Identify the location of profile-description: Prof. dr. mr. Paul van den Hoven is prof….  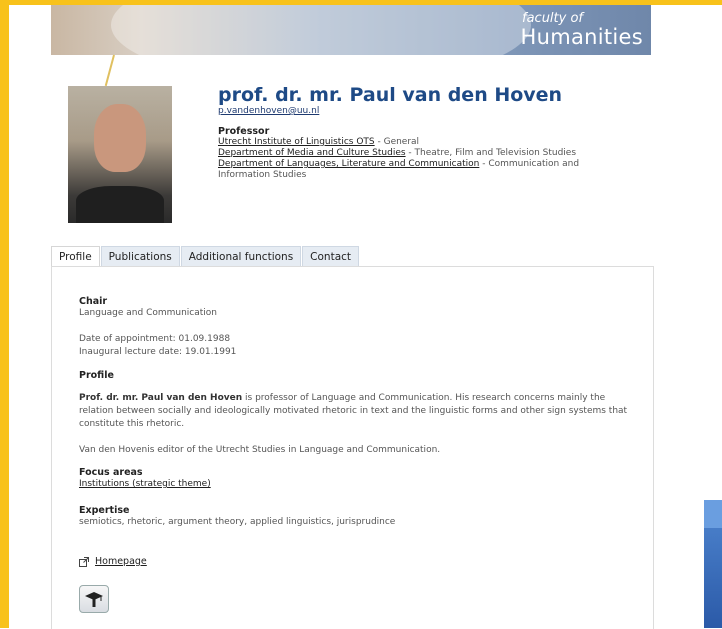
(355, 411).